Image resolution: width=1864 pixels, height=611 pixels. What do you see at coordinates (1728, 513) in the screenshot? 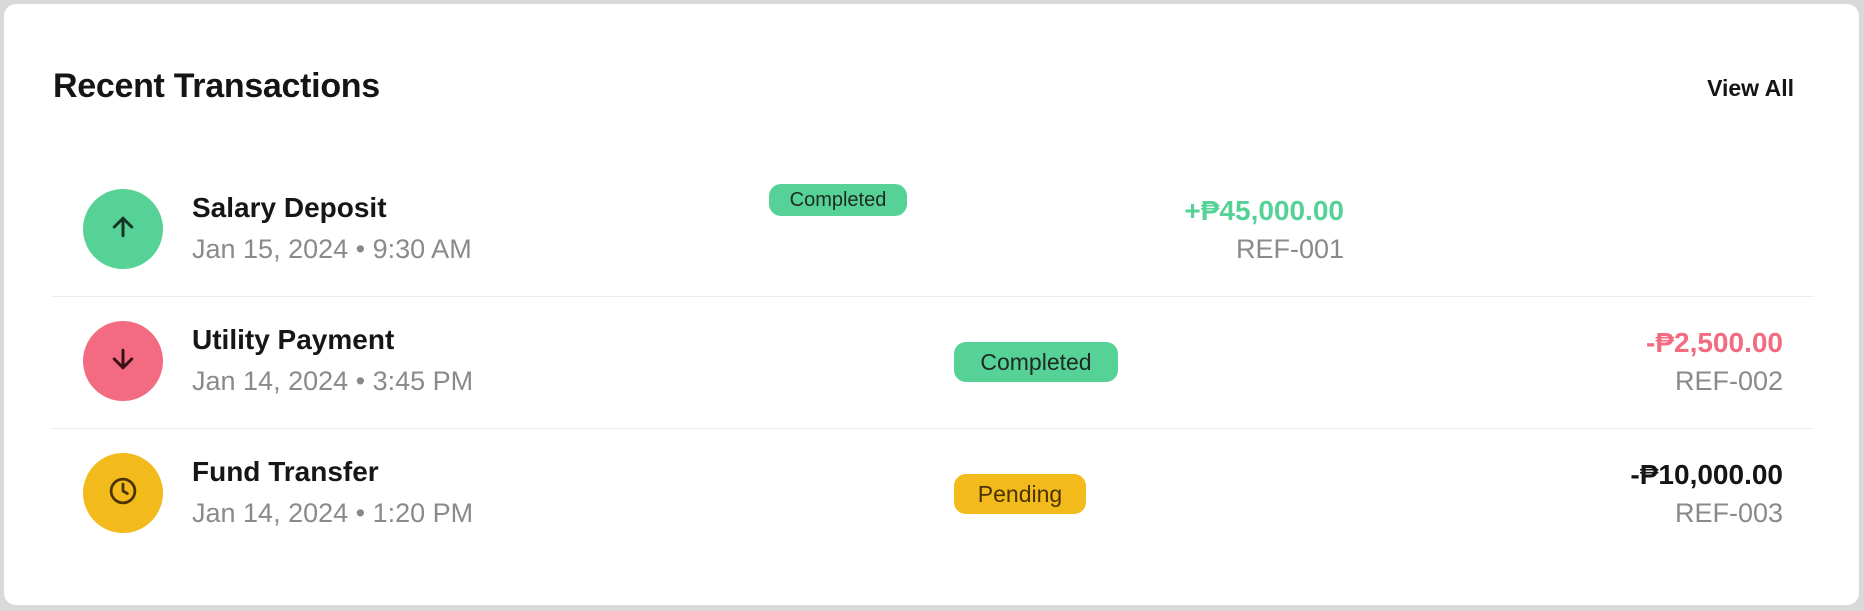
I see `transaction-reference: REF-003` at bounding box center [1728, 513].